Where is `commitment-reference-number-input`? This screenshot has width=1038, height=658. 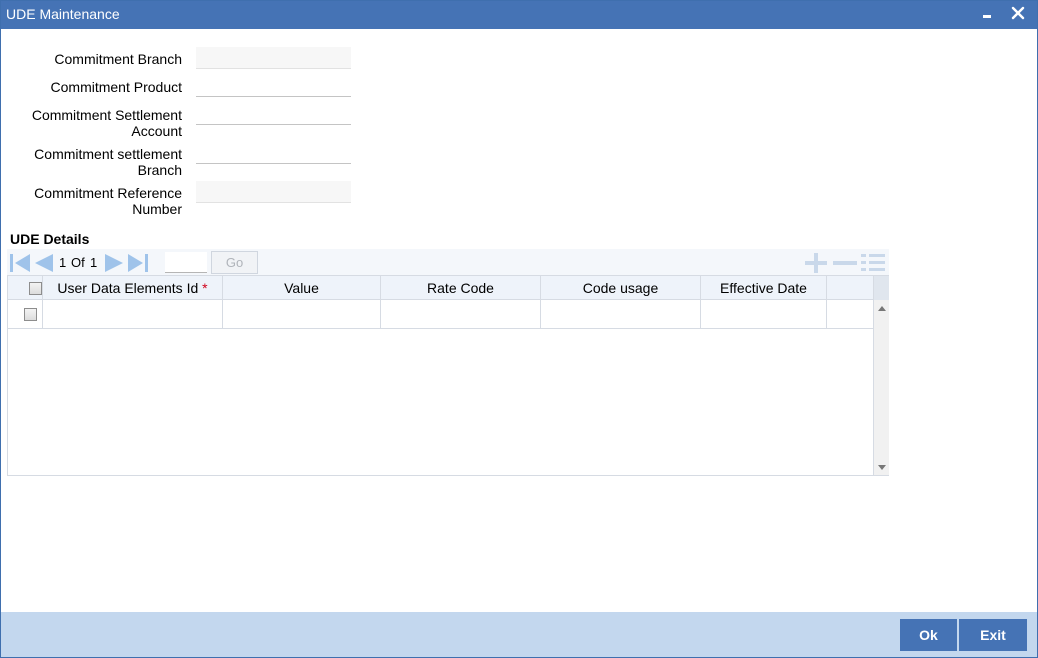
commitment-reference-number-input is located at coordinates (273, 192).